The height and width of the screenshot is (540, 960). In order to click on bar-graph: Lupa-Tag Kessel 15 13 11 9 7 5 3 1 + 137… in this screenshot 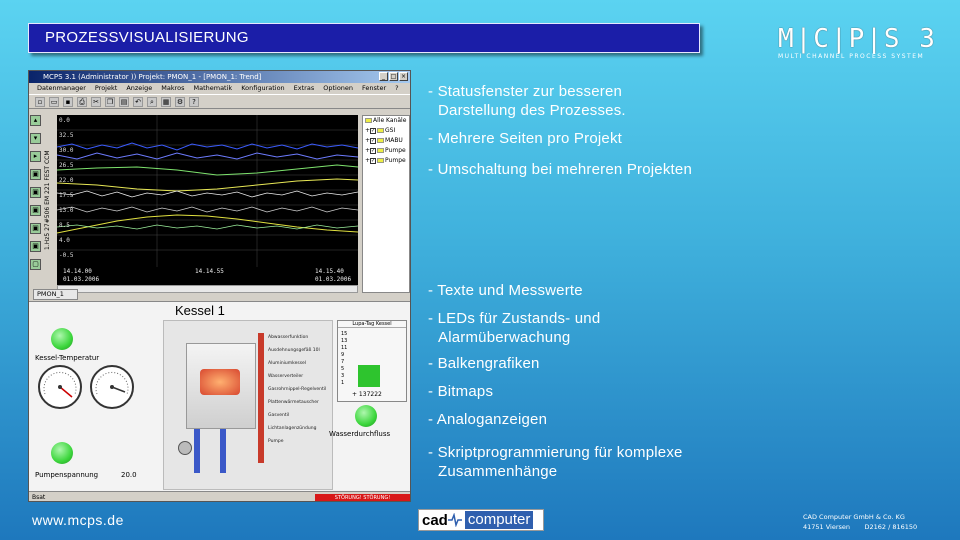, I will do `click(372, 361)`.